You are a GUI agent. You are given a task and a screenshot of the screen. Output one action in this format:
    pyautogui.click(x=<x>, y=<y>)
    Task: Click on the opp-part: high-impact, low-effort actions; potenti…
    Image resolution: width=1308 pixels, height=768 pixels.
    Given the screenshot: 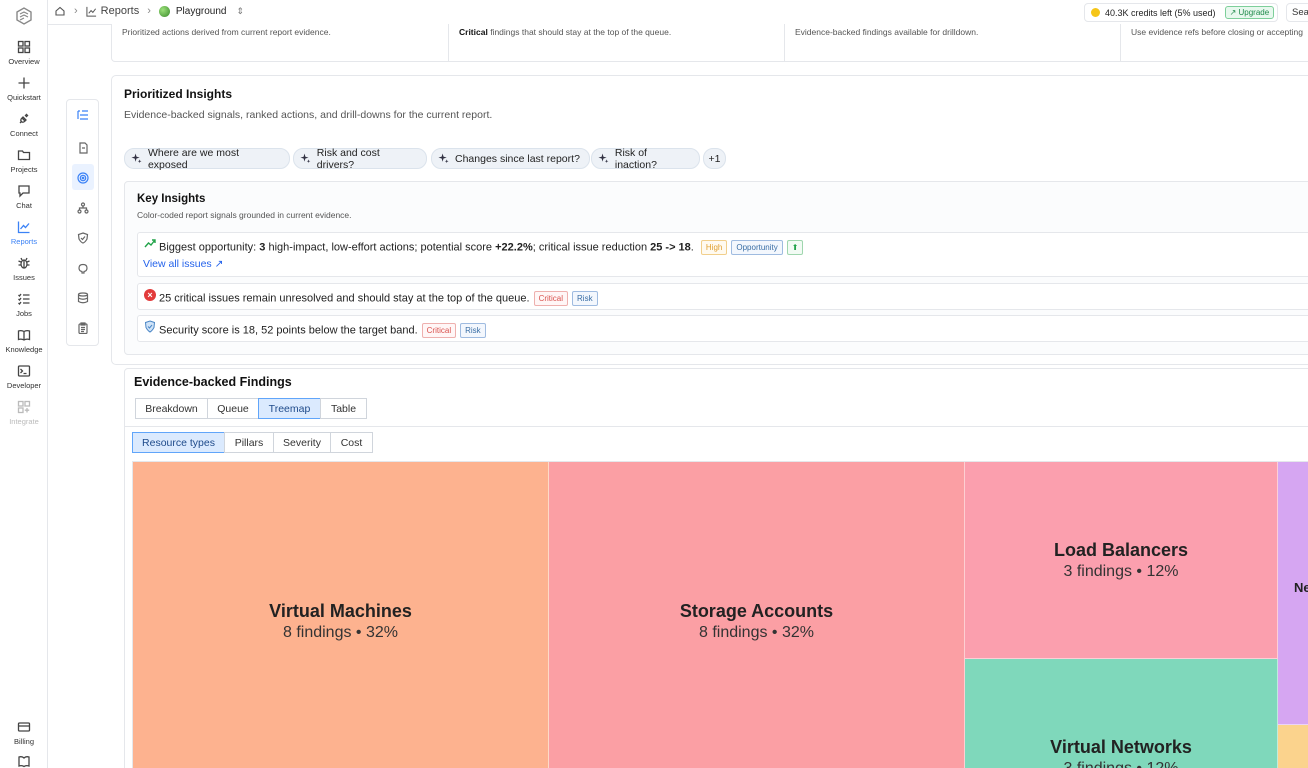 What is the action you would take?
    pyautogui.click(x=380, y=247)
    